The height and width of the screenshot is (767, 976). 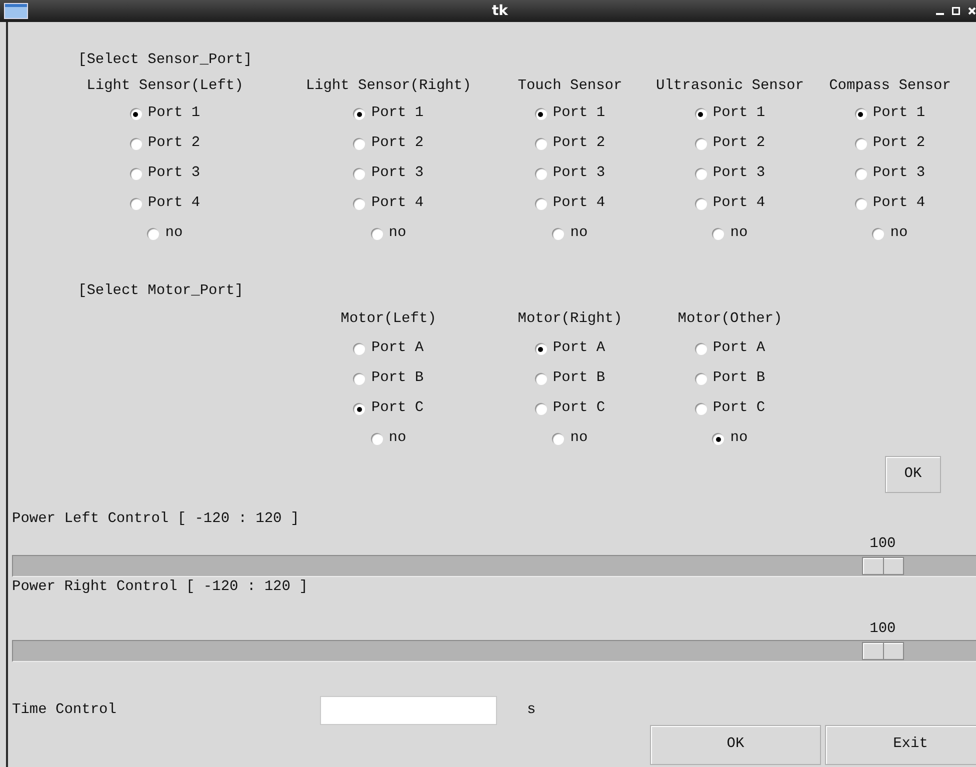 I want to click on close-icon, so click(x=972, y=11).